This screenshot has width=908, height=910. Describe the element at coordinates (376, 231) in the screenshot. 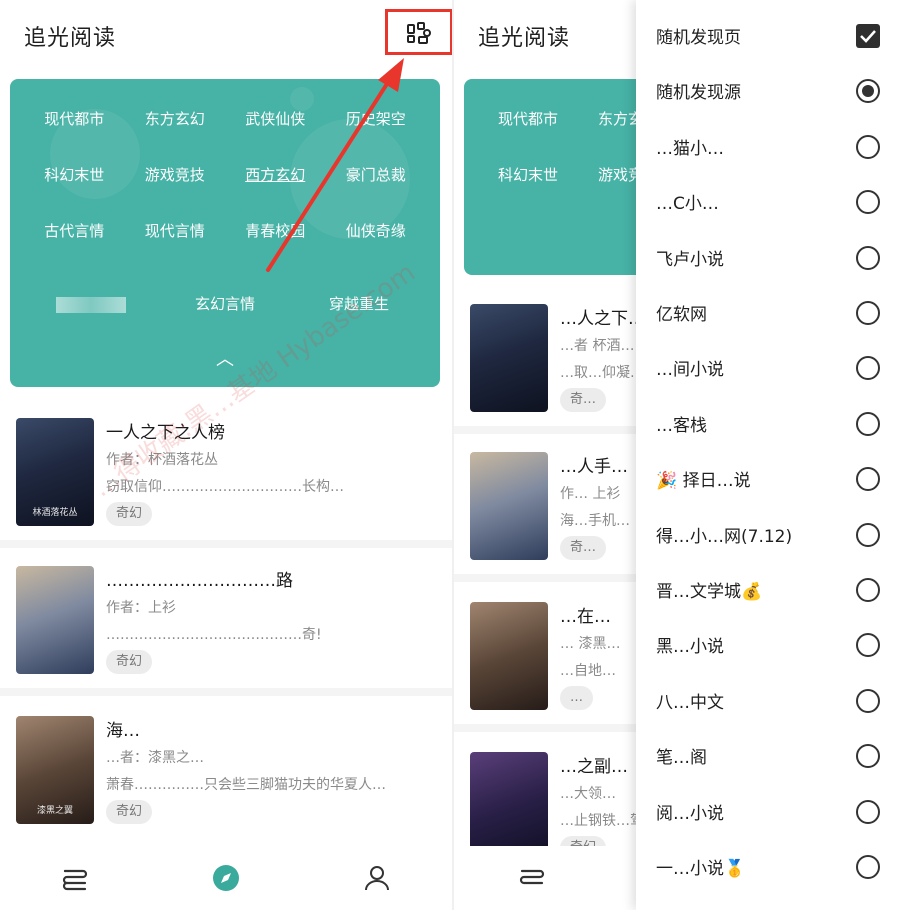

I see `genre-link: 仙侠奇缘` at that location.